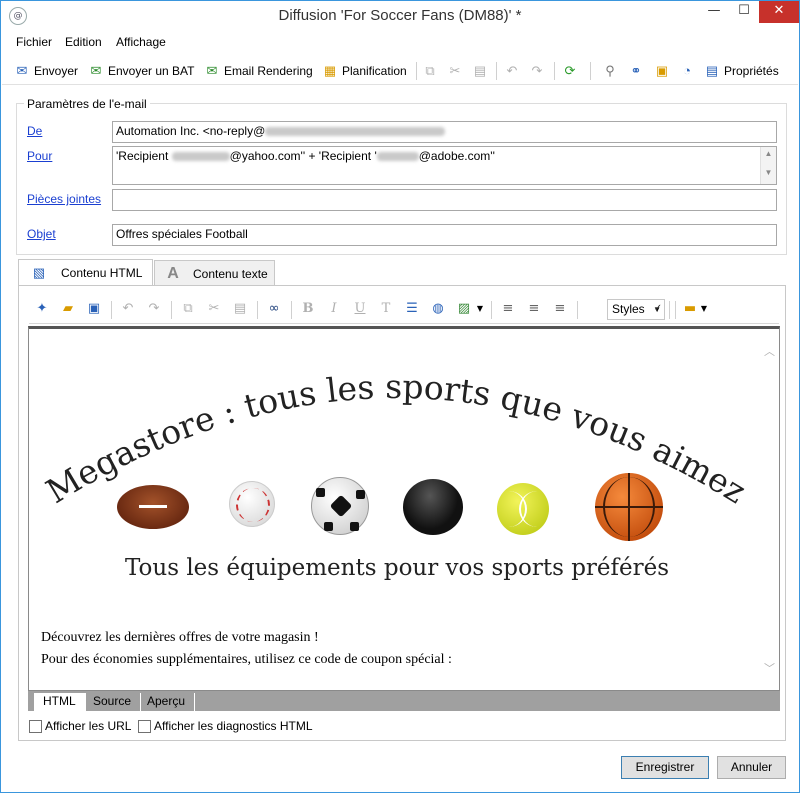 Image resolution: width=800 pixels, height=793 pixels. Describe the element at coordinates (523, 509) in the screenshot. I see `tennis-ball-image` at that location.